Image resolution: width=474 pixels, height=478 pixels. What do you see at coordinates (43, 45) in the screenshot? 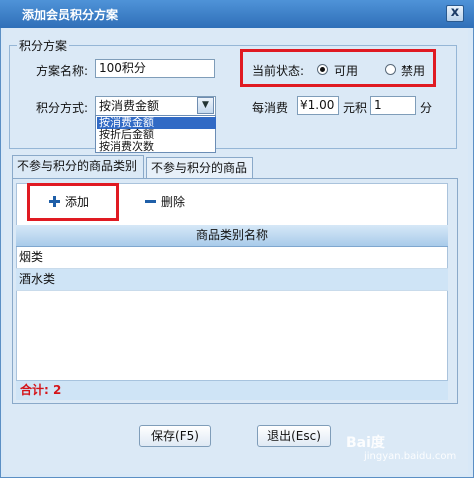
I see `plan-group-label: 积分方案` at bounding box center [43, 45].